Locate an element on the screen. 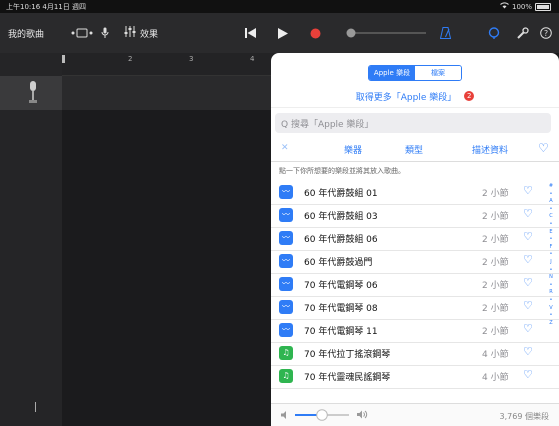 This screenshot has height=426, width=559. metronome-icon is located at coordinates (445, 33).